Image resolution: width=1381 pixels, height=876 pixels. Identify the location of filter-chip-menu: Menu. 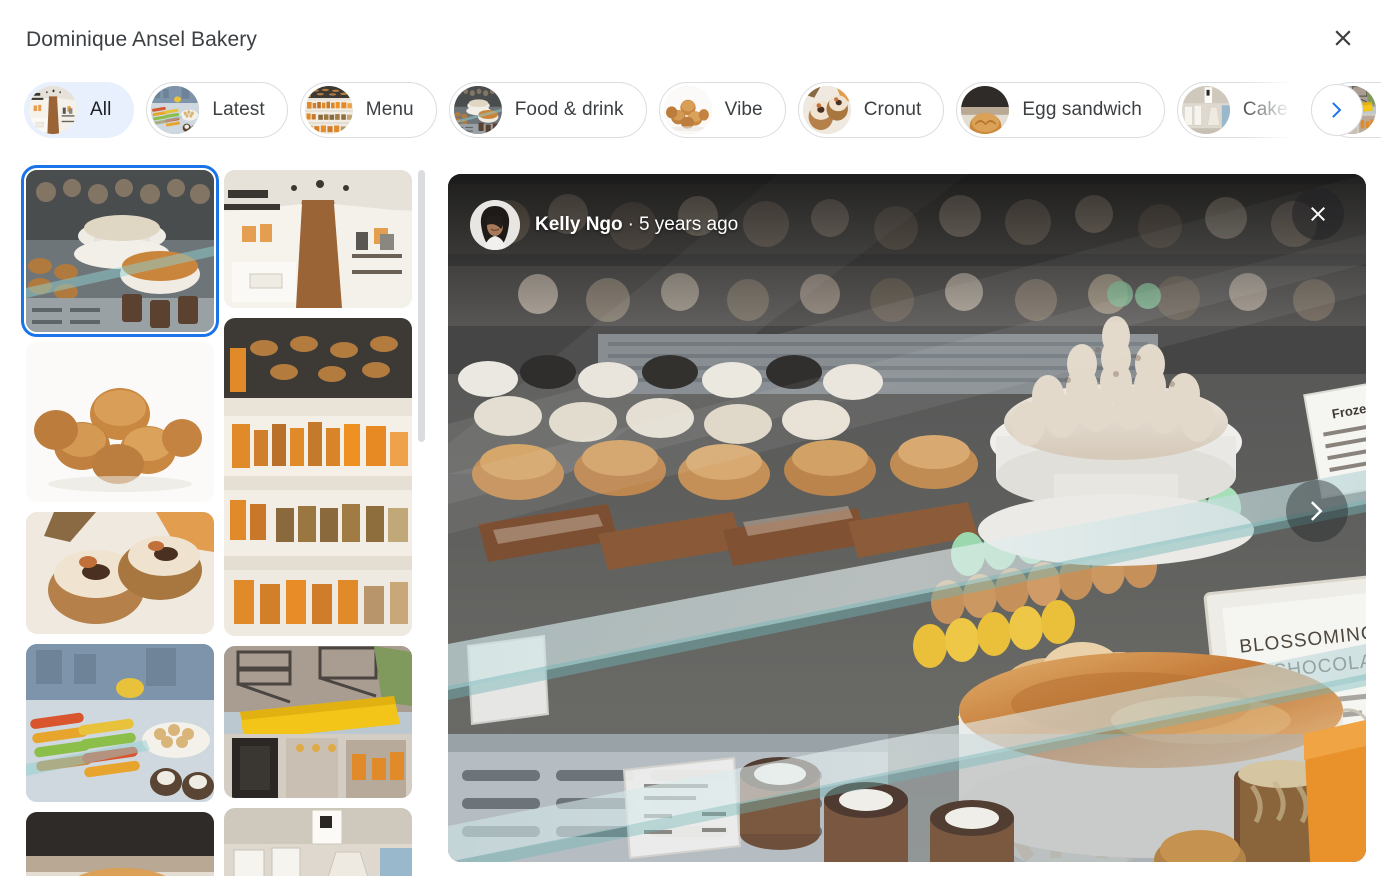
(368, 110).